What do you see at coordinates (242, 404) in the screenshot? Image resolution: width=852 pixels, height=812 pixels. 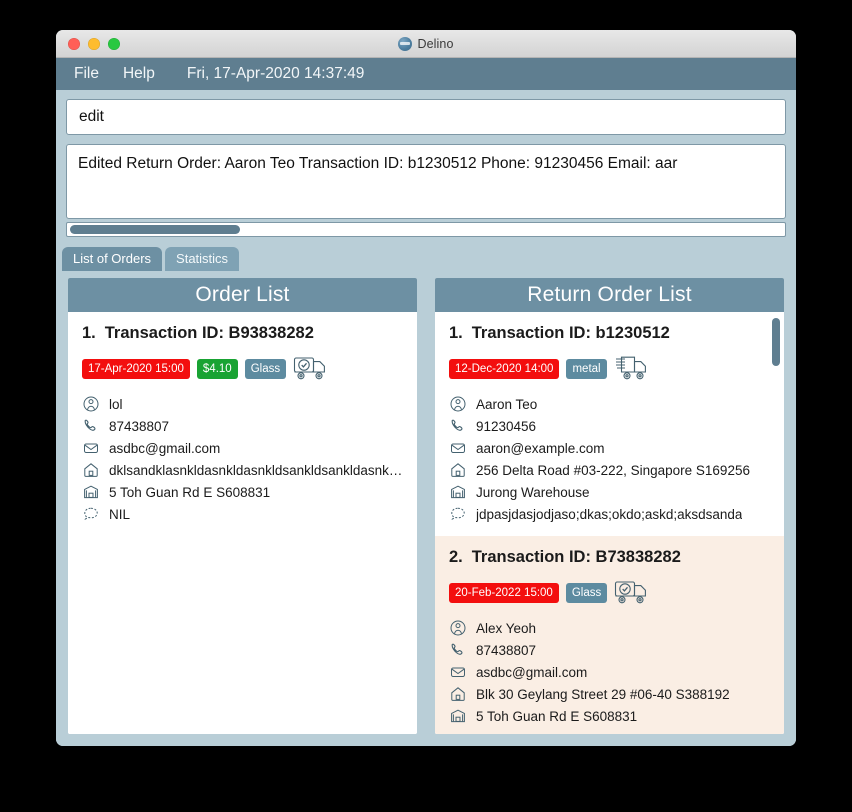 I see `order-detail-row: lol` at bounding box center [242, 404].